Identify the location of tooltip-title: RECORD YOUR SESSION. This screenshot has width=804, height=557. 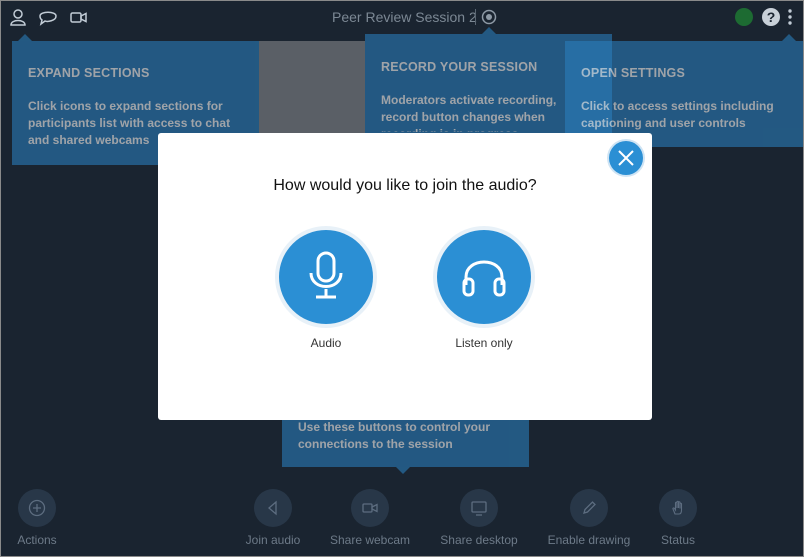
(459, 67).